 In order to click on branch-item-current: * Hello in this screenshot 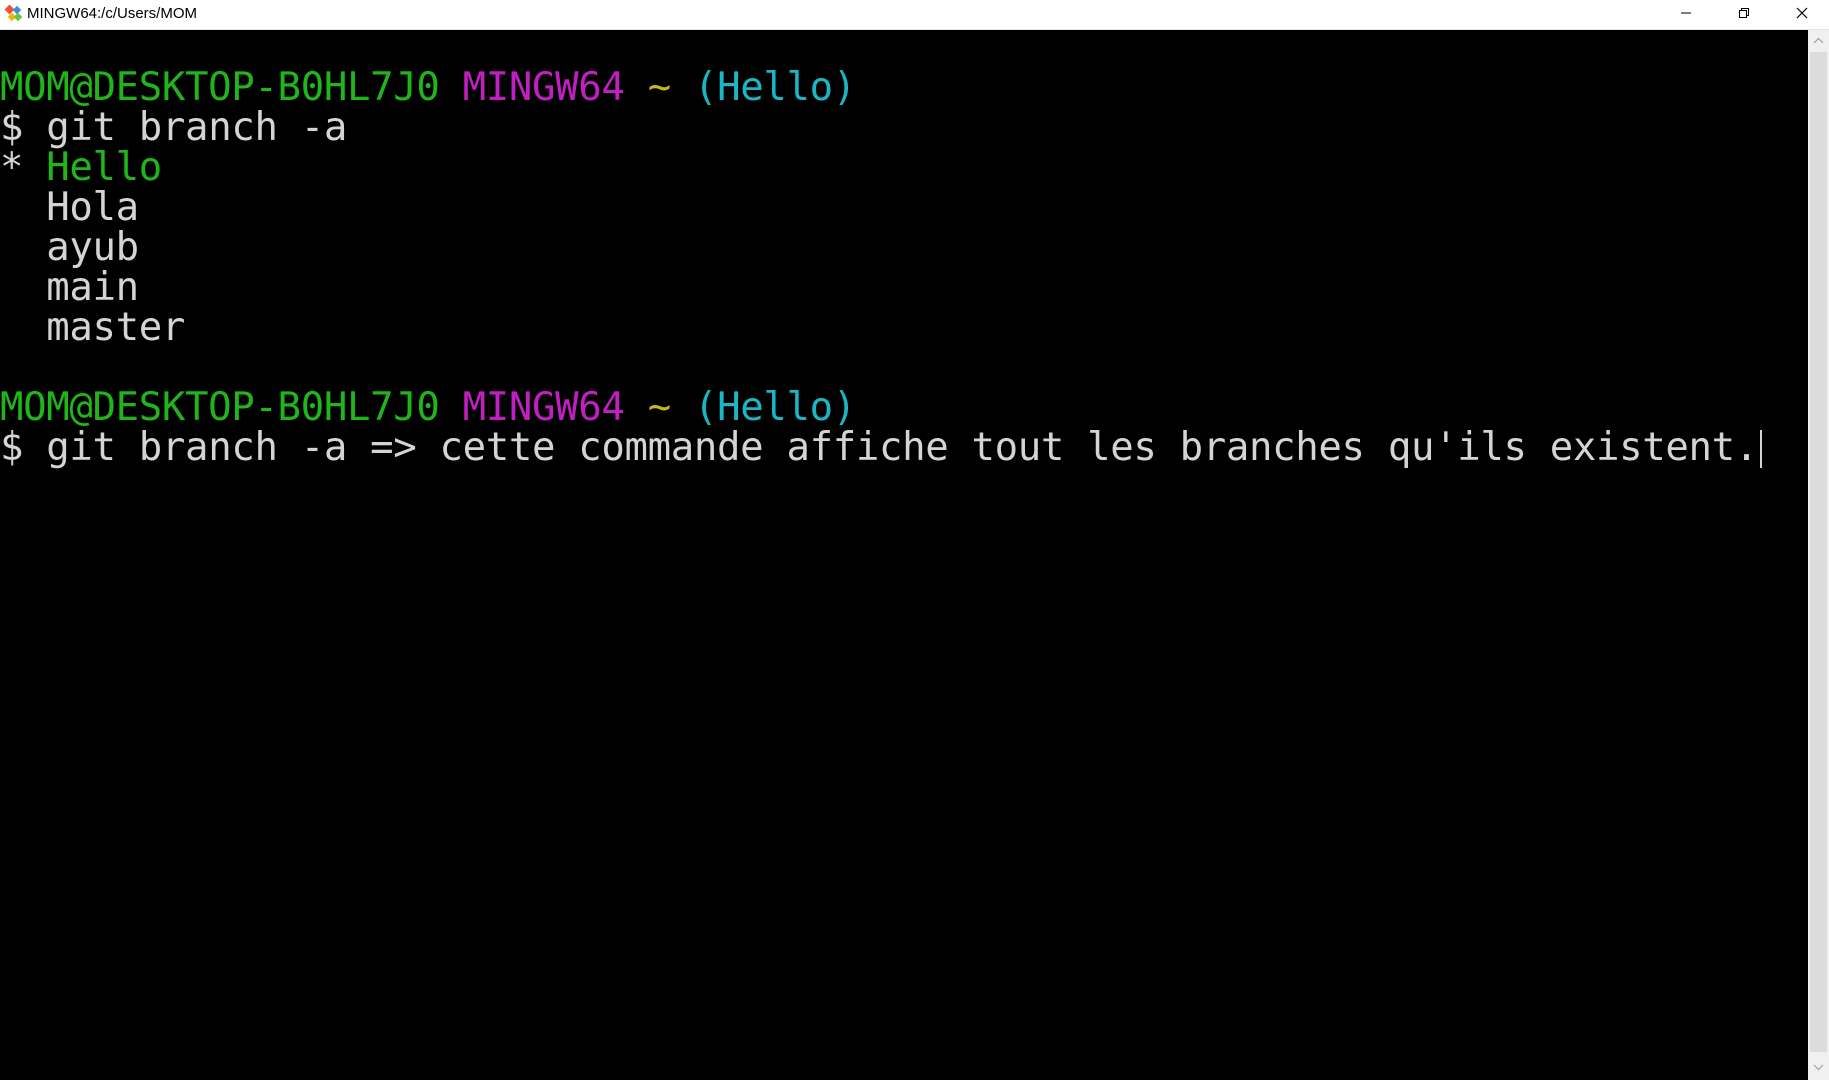, I will do `click(81, 168)`.